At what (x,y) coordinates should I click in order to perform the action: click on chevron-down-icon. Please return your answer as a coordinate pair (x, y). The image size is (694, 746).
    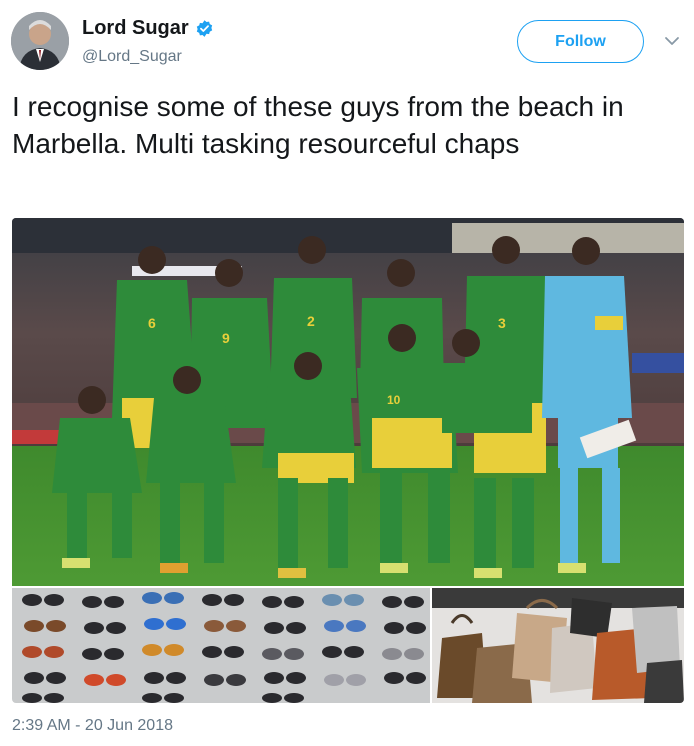
    Looking at the image, I should click on (672, 41).